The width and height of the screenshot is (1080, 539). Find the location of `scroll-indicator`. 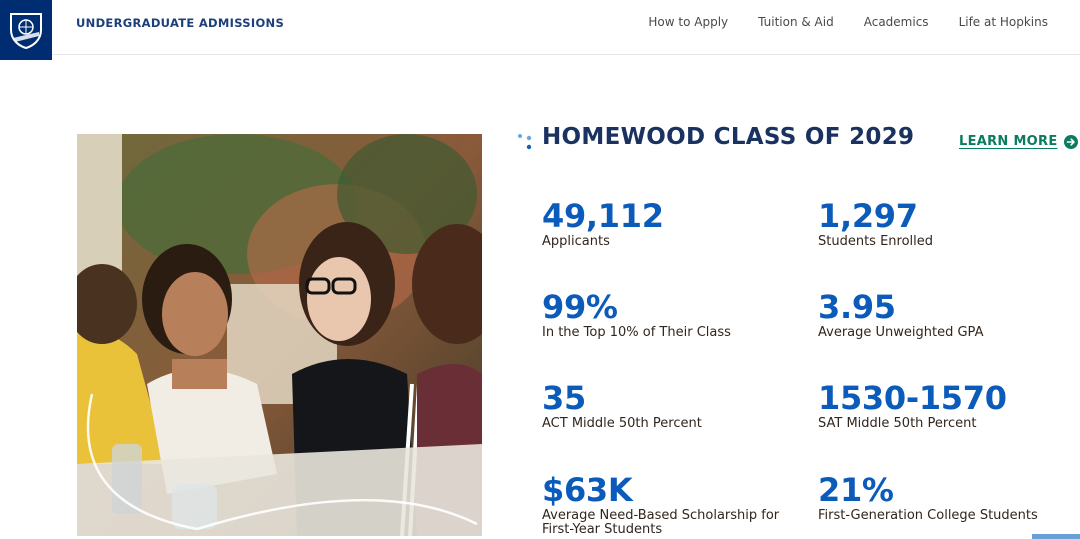

scroll-indicator is located at coordinates (1056, 536).